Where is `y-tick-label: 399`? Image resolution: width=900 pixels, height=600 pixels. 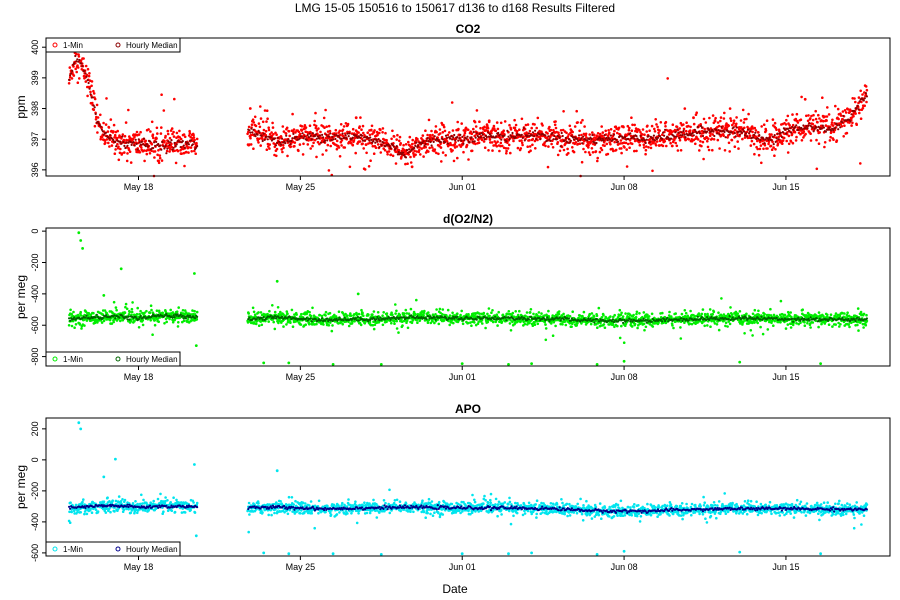 y-tick-label: 399 is located at coordinates (35, 77).